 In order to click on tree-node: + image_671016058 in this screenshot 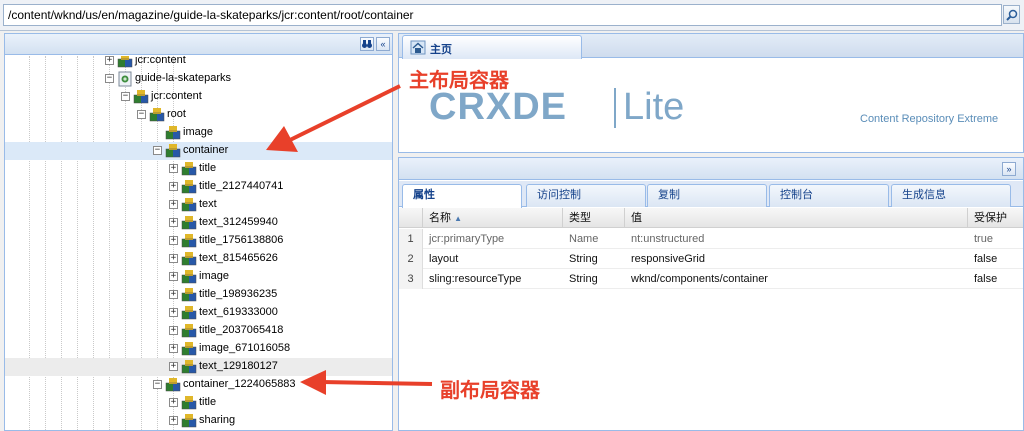, I will do `click(198, 349)`.